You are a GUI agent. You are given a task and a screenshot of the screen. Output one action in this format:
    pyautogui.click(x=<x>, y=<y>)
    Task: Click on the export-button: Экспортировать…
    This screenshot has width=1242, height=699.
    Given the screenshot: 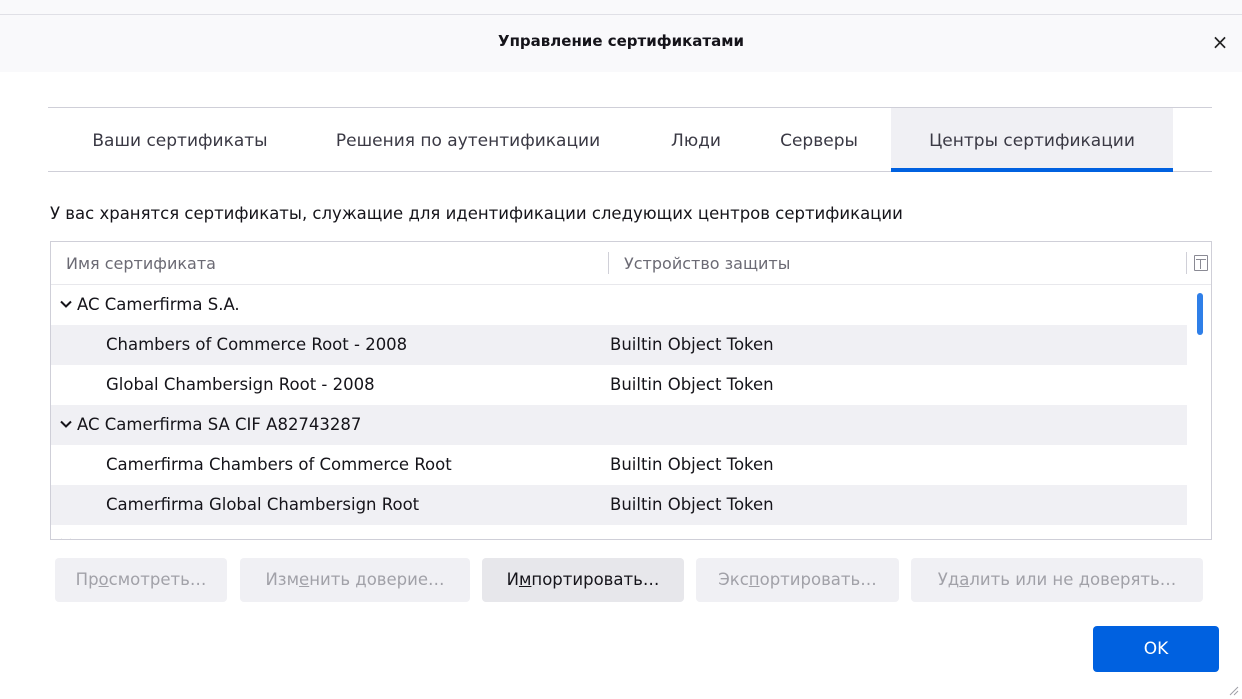 What is the action you would take?
    pyautogui.click(x=797, y=580)
    